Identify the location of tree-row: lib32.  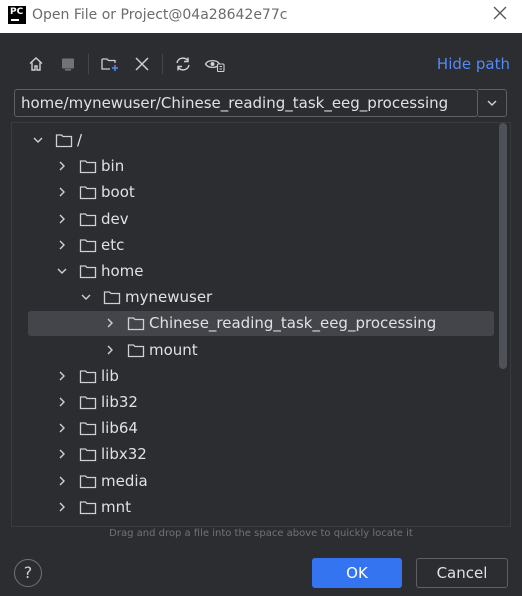
(257, 403).